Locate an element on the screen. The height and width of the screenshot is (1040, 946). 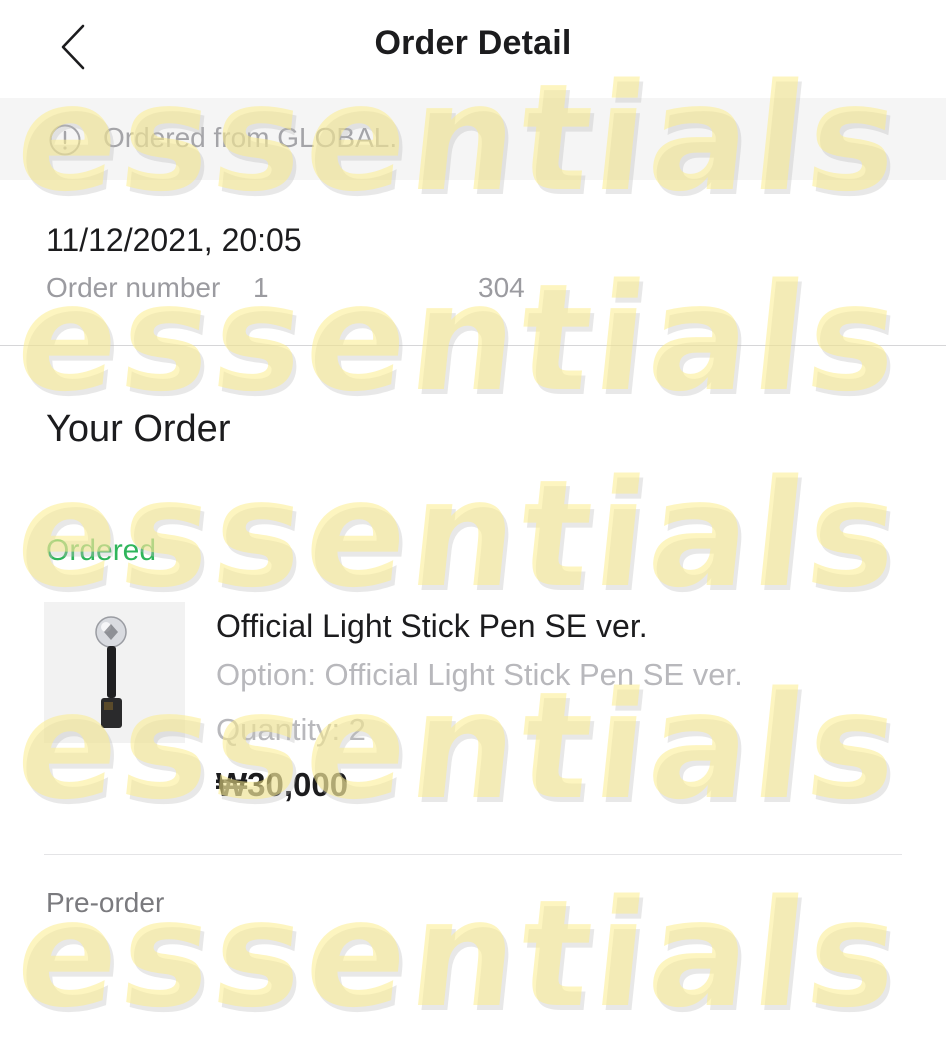
product-quantity: Quantity: 2 is located at coordinates (291, 729).